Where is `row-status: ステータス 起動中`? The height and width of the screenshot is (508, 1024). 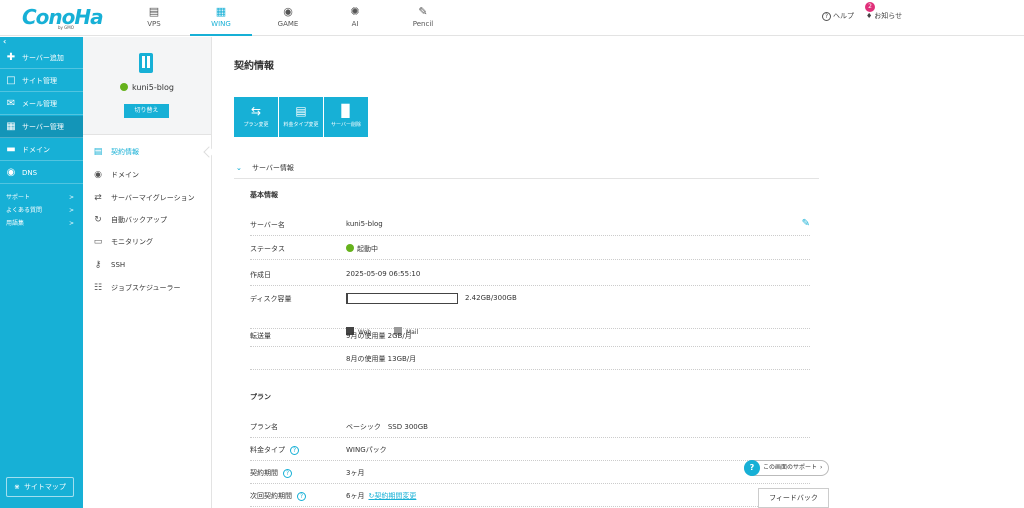
row-status: ステータス 起動中 is located at coordinates (530, 248).